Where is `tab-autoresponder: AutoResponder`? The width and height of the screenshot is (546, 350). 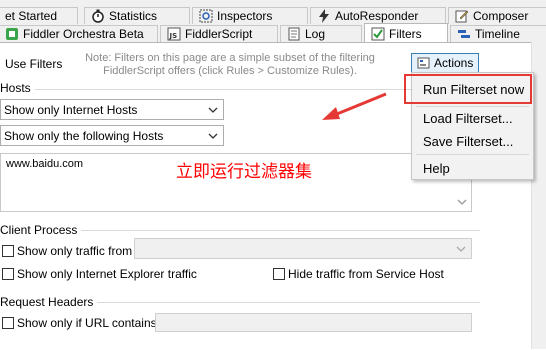 tab-autoresponder: AutoResponder is located at coordinates (378, 15).